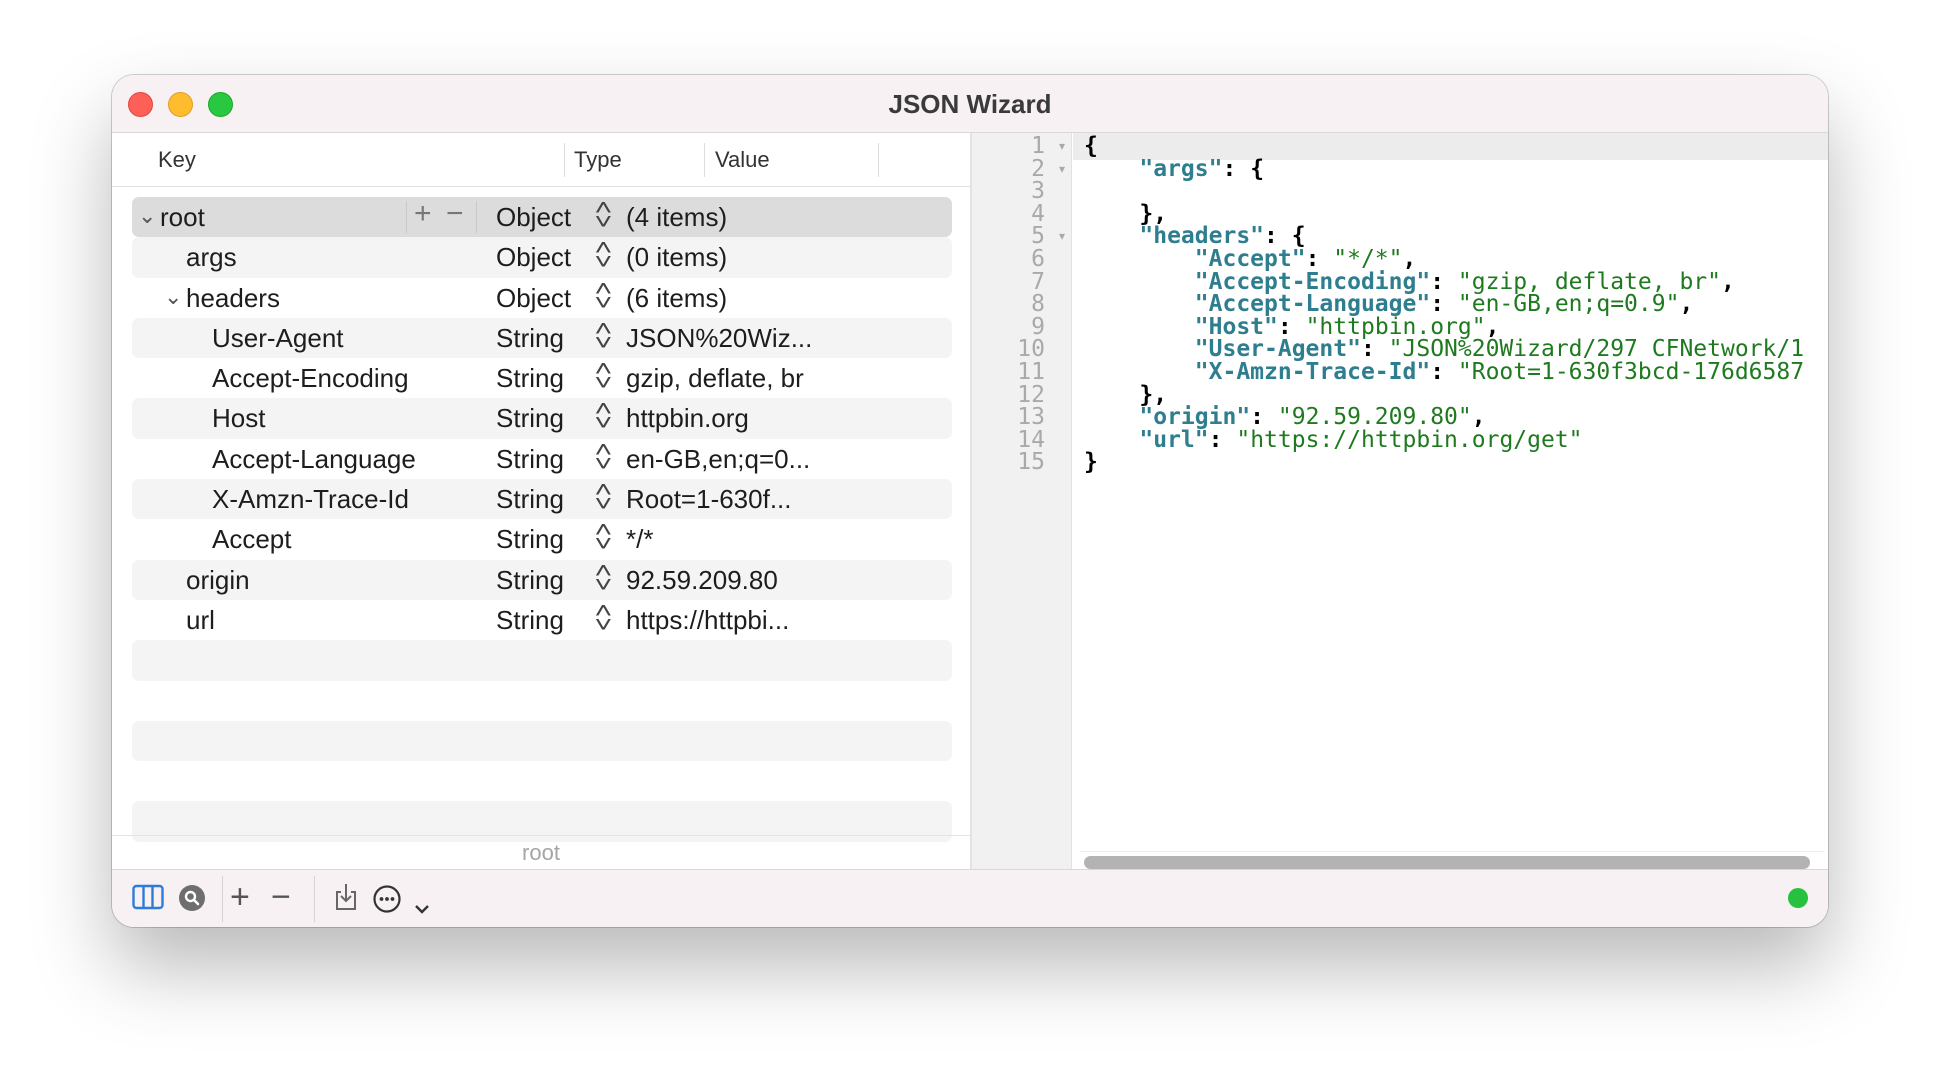  I want to click on row-value: 92.59.209.80, so click(702, 580).